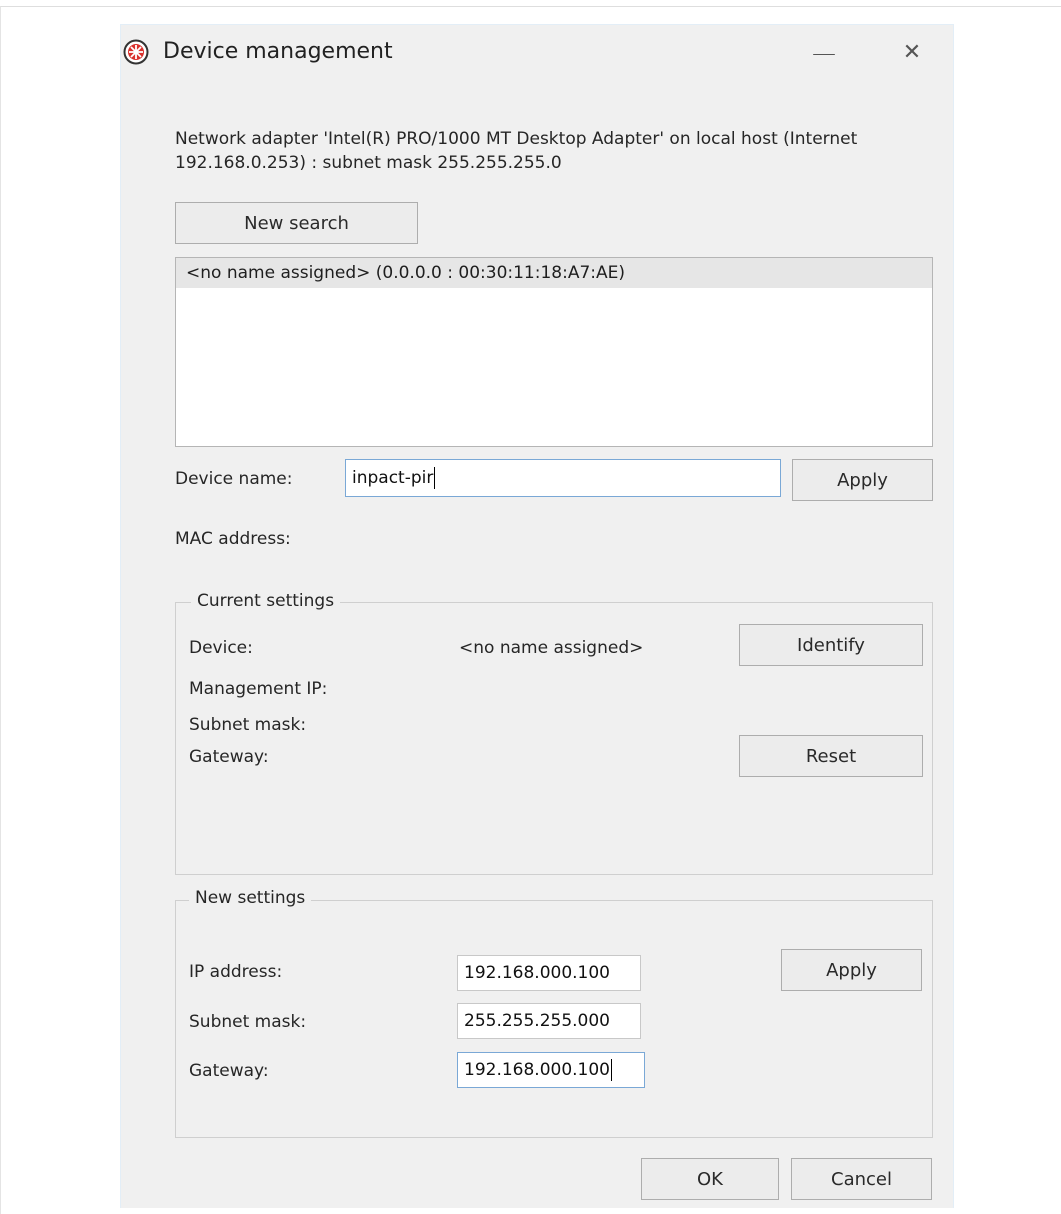 The image size is (1061, 1214). Describe the element at coordinates (537, 973) in the screenshot. I see `ip-address-value: 192.168.000.100` at that location.